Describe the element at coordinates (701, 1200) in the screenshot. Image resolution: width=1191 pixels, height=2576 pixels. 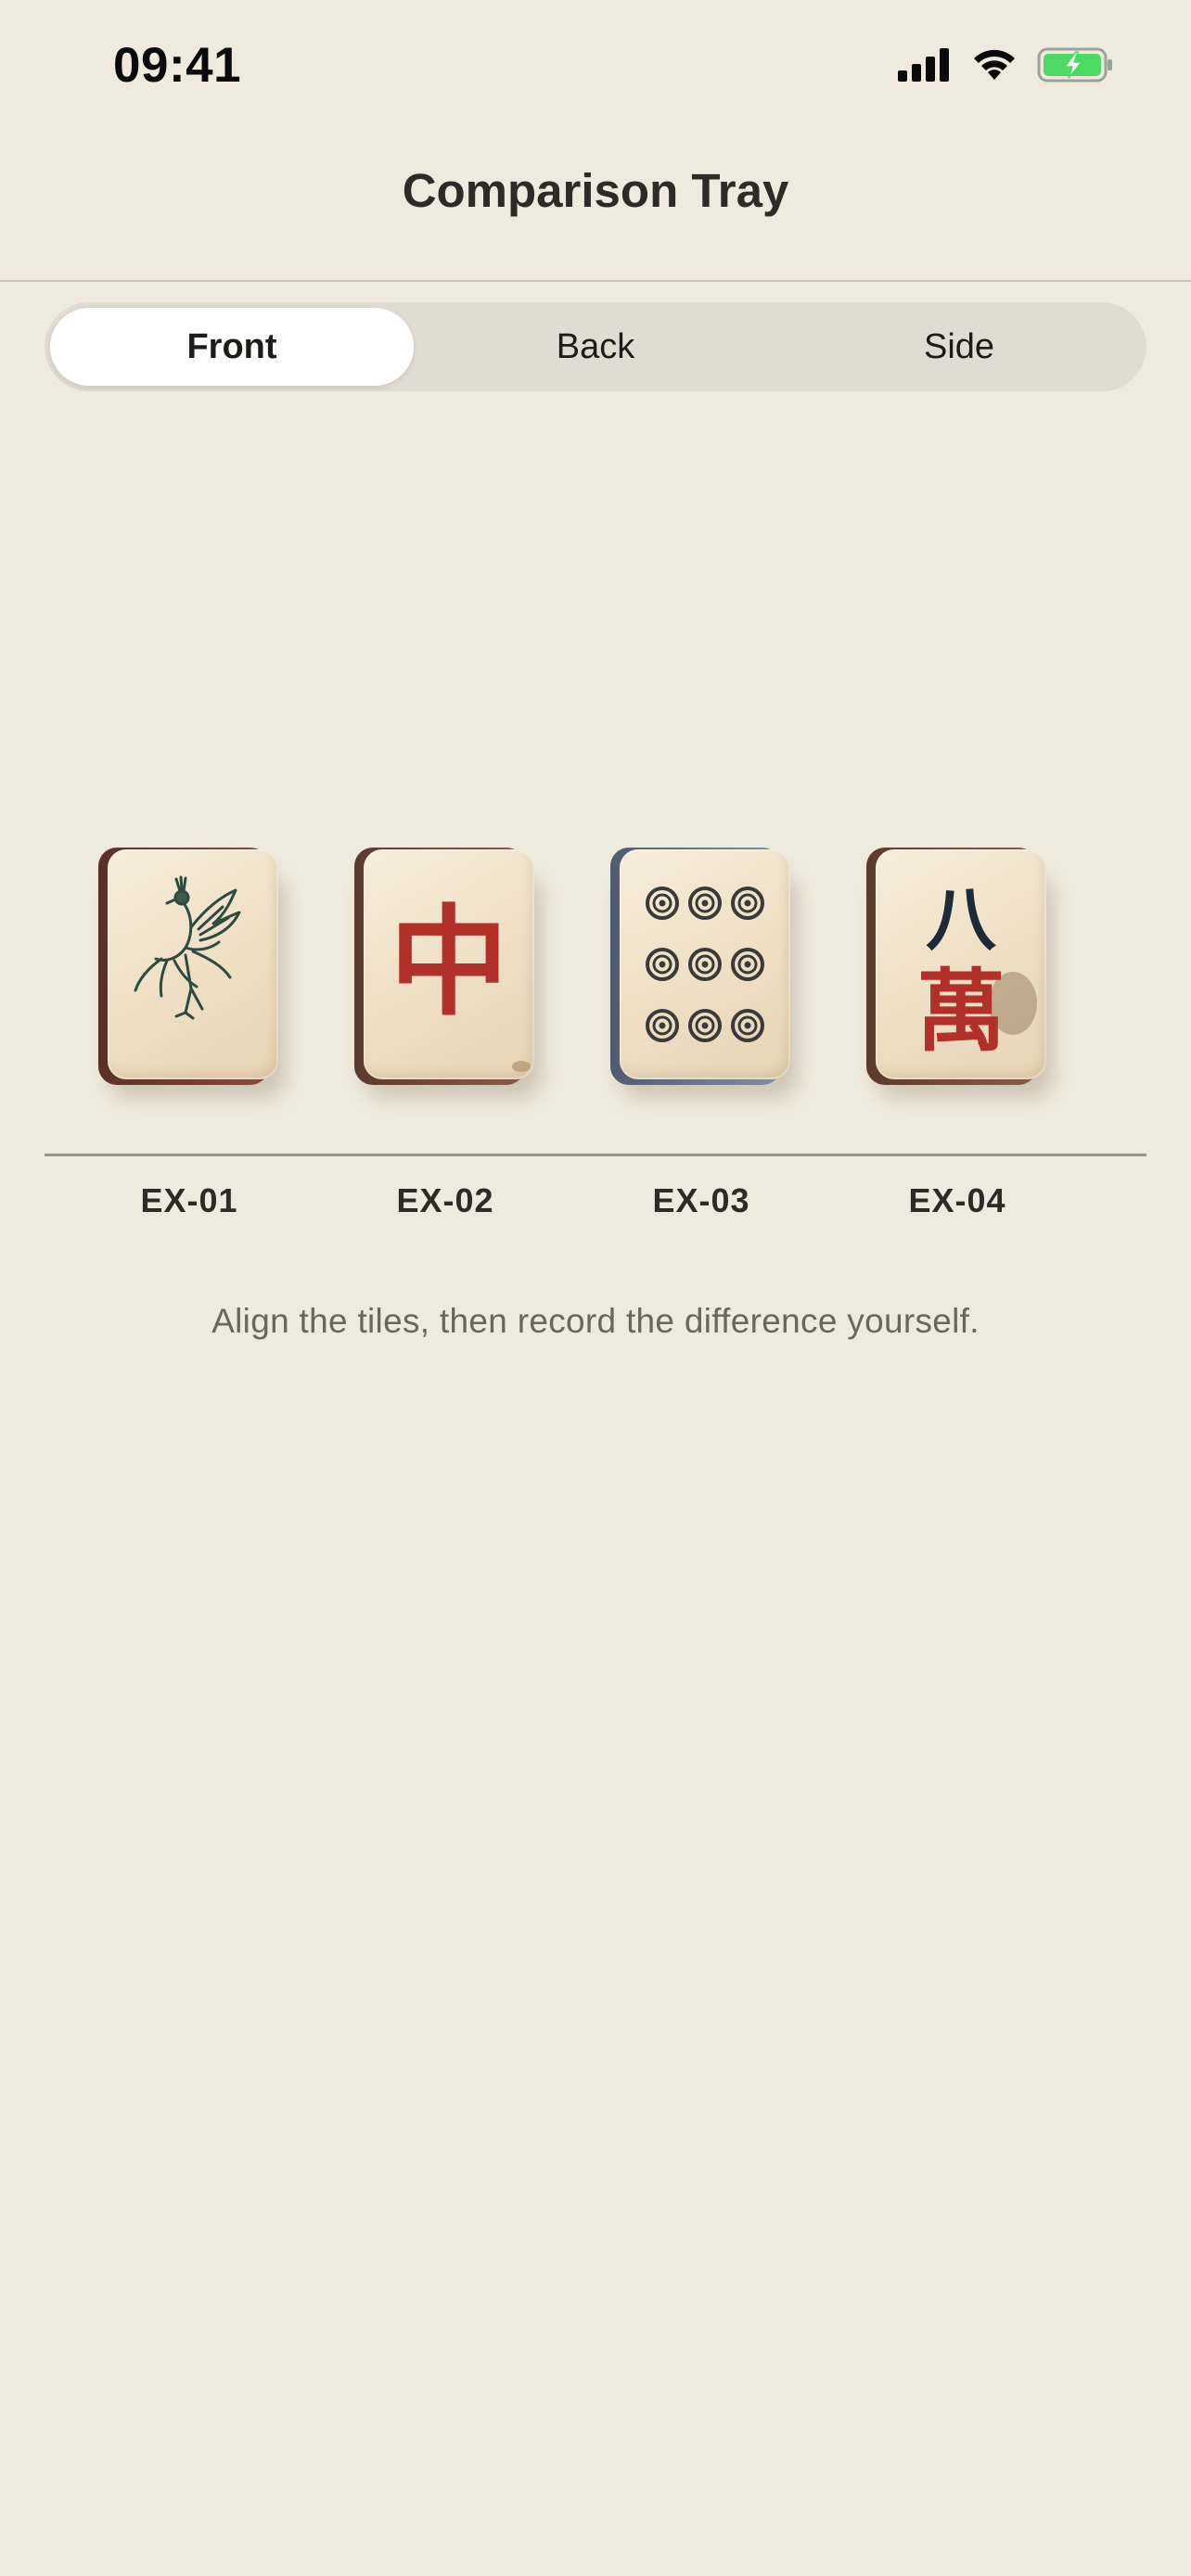
I see `tile-label-ex-03: EX-03` at that location.